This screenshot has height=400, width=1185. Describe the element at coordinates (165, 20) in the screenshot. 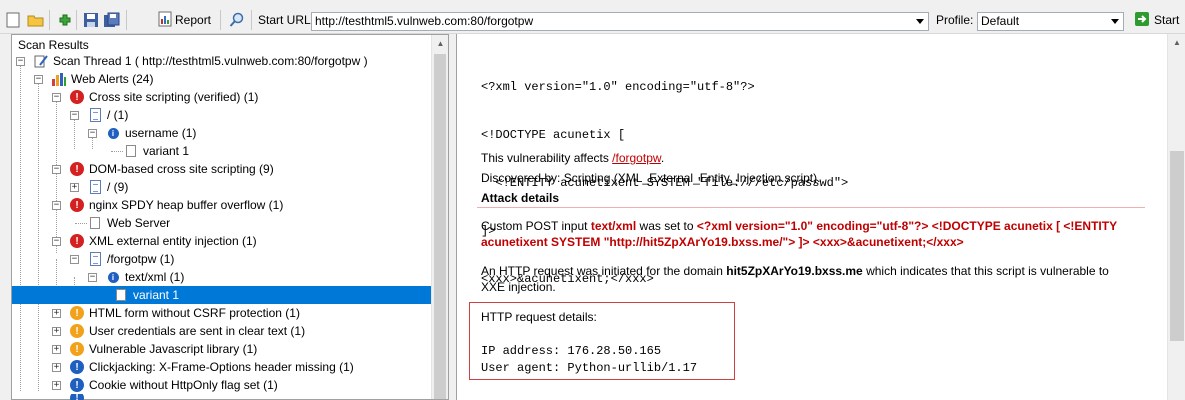

I see `report-icon` at that location.